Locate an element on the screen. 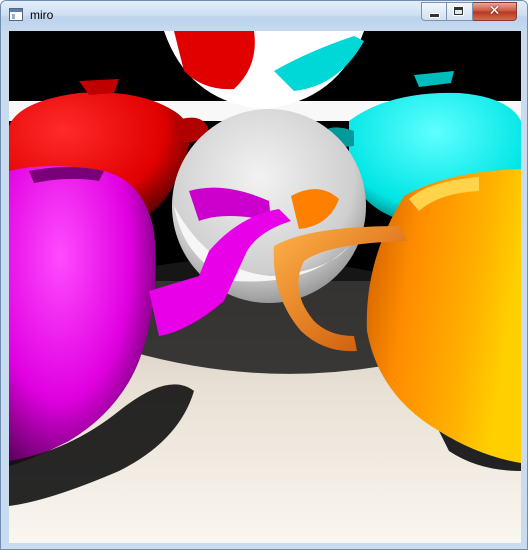 The width and height of the screenshot is (528, 550). close-button: ✕ is located at coordinates (495, 11).